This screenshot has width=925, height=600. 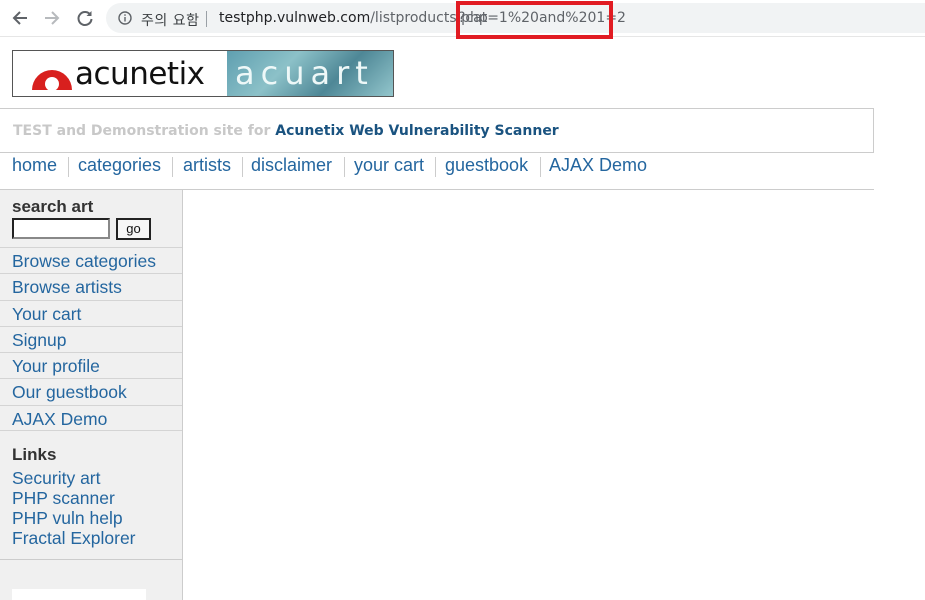 What do you see at coordinates (304, 73) in the screenshot?
I see `logo-right-text: acuart` at bounding box center [304, 73].